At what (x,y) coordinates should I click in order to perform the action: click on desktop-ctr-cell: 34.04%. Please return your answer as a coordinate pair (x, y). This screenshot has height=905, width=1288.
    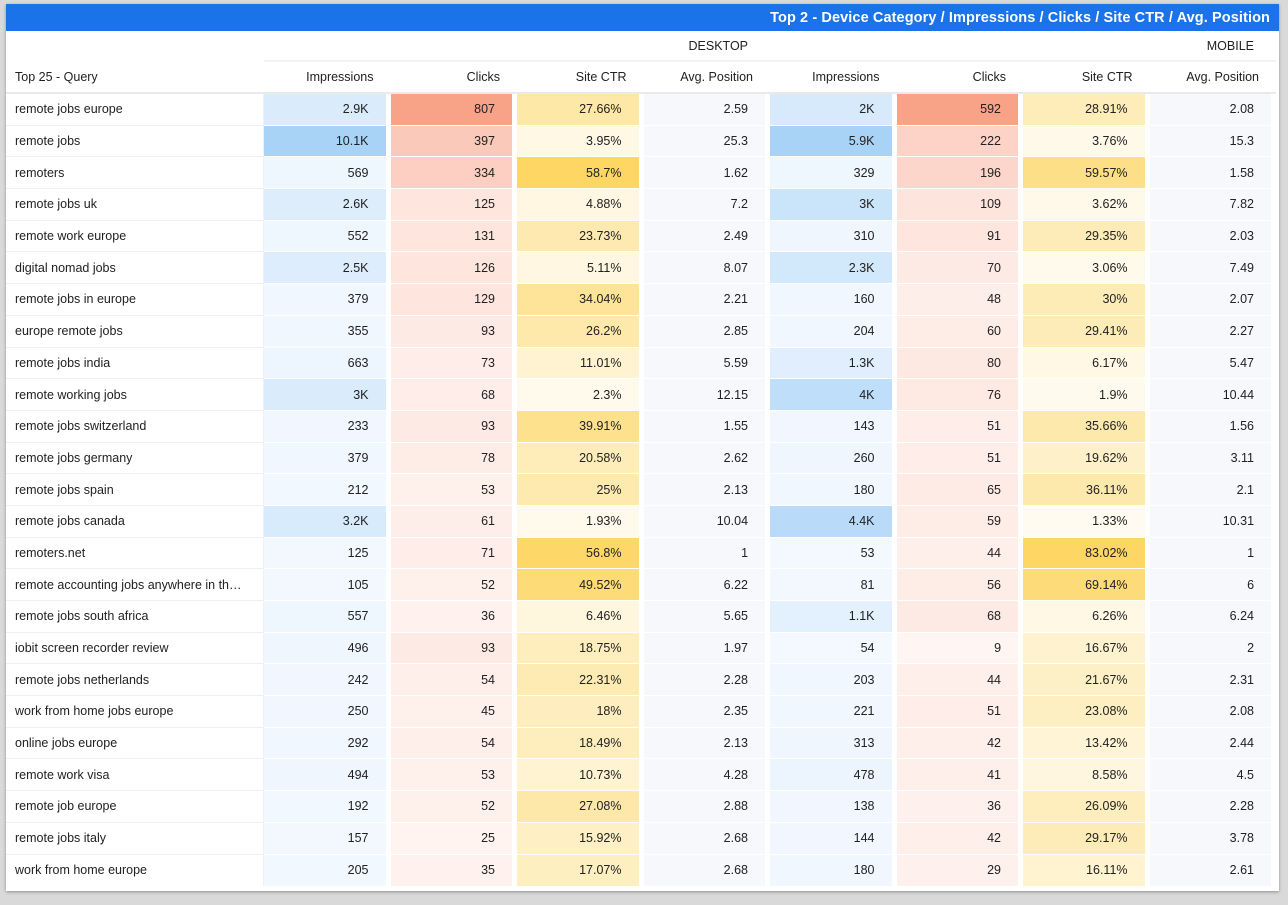
    Looking at the image, I should click on (580, 300).